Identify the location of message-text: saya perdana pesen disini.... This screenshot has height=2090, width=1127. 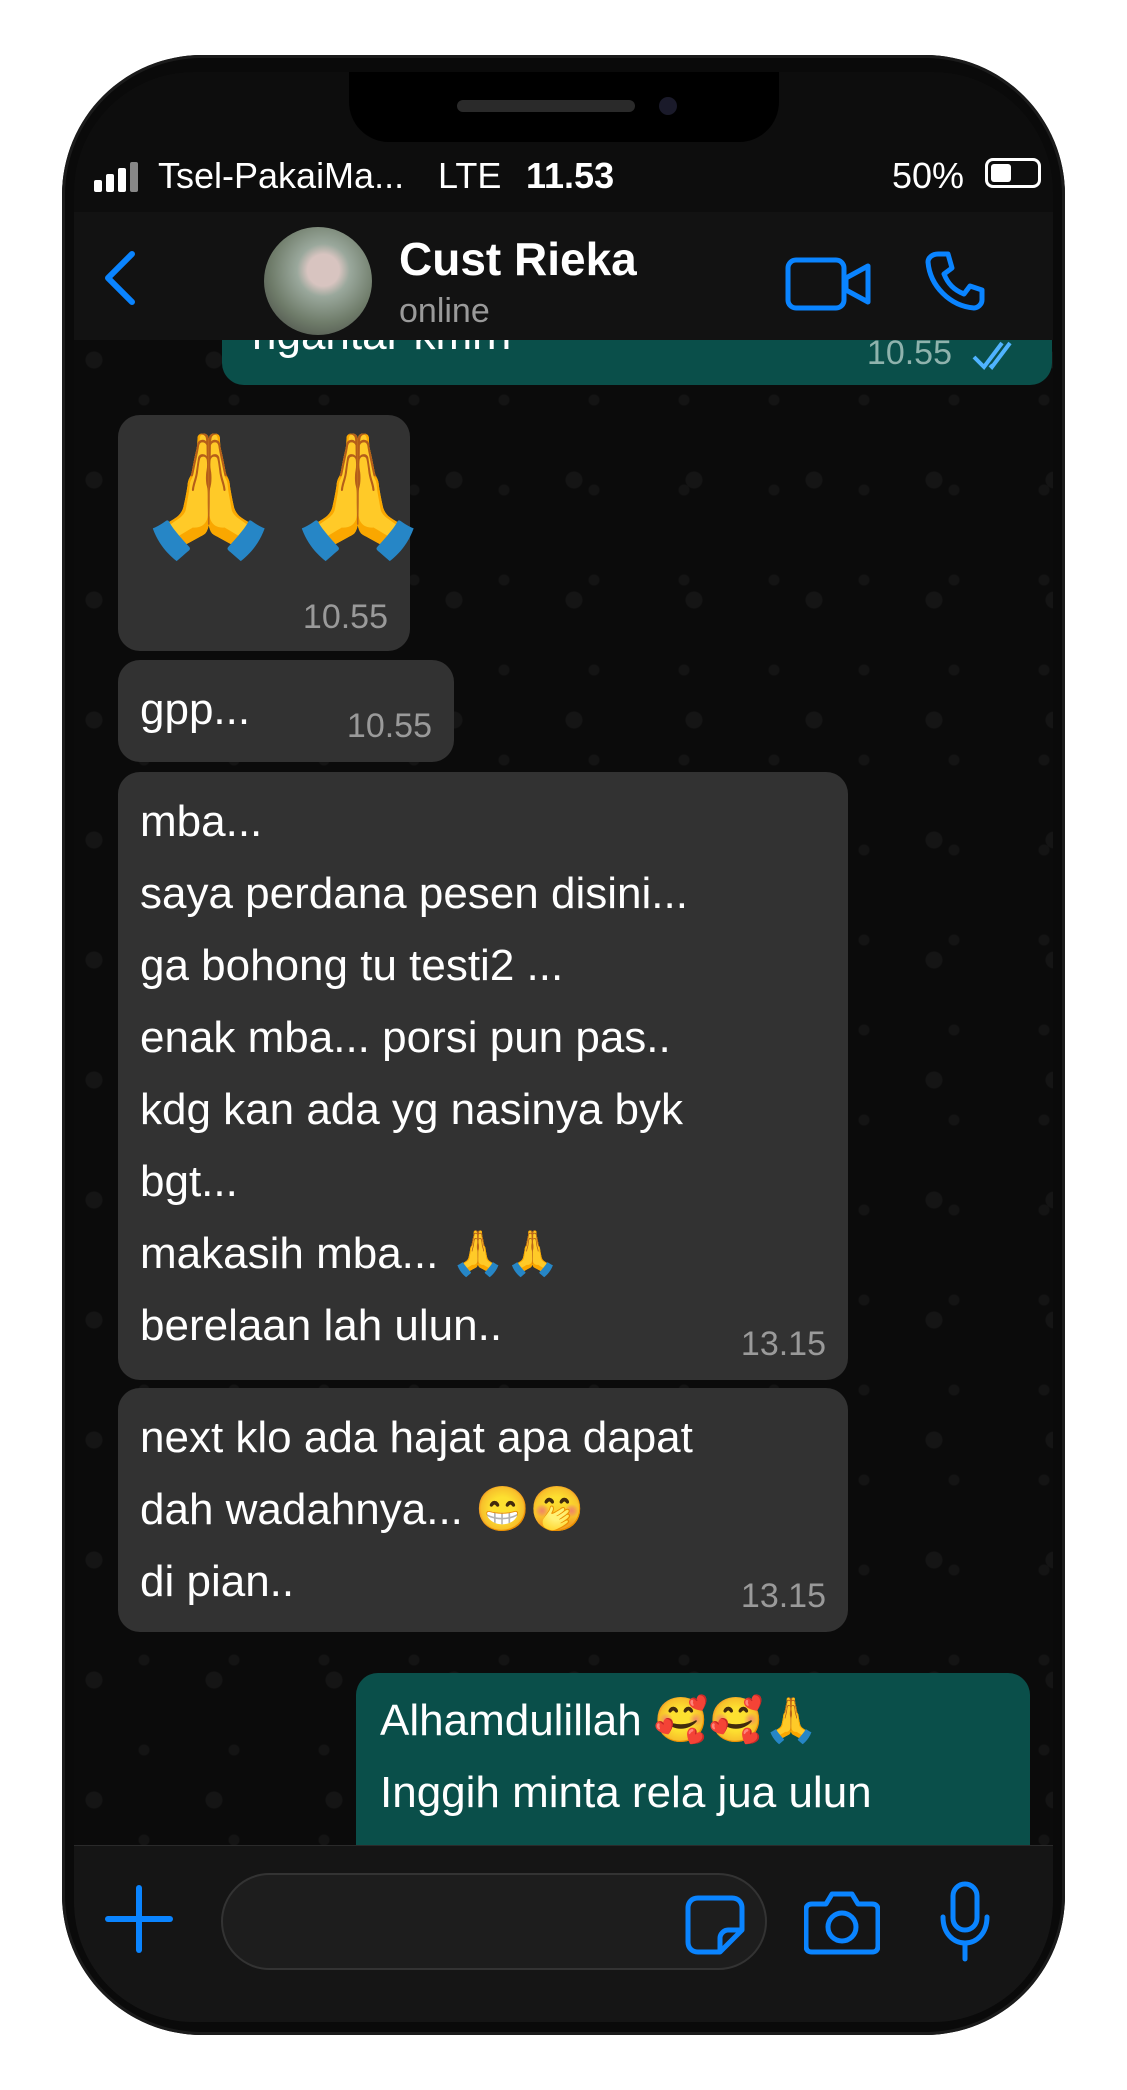
(414, 893).